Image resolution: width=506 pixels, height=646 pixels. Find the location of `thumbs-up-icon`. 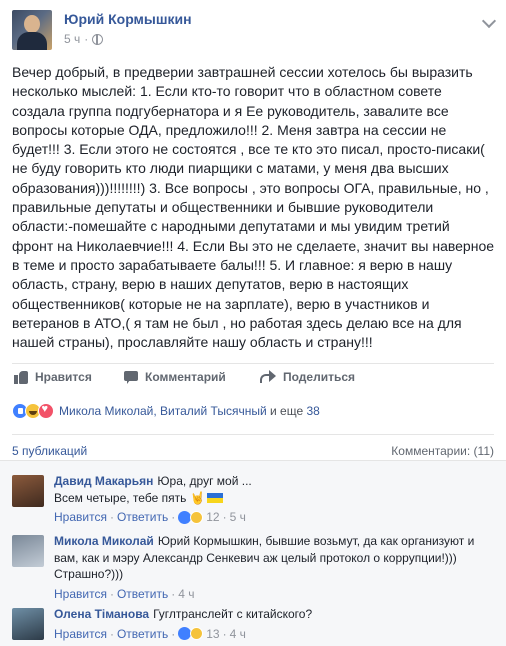

thumbs-up-icon is located at coordinates (21, 377).